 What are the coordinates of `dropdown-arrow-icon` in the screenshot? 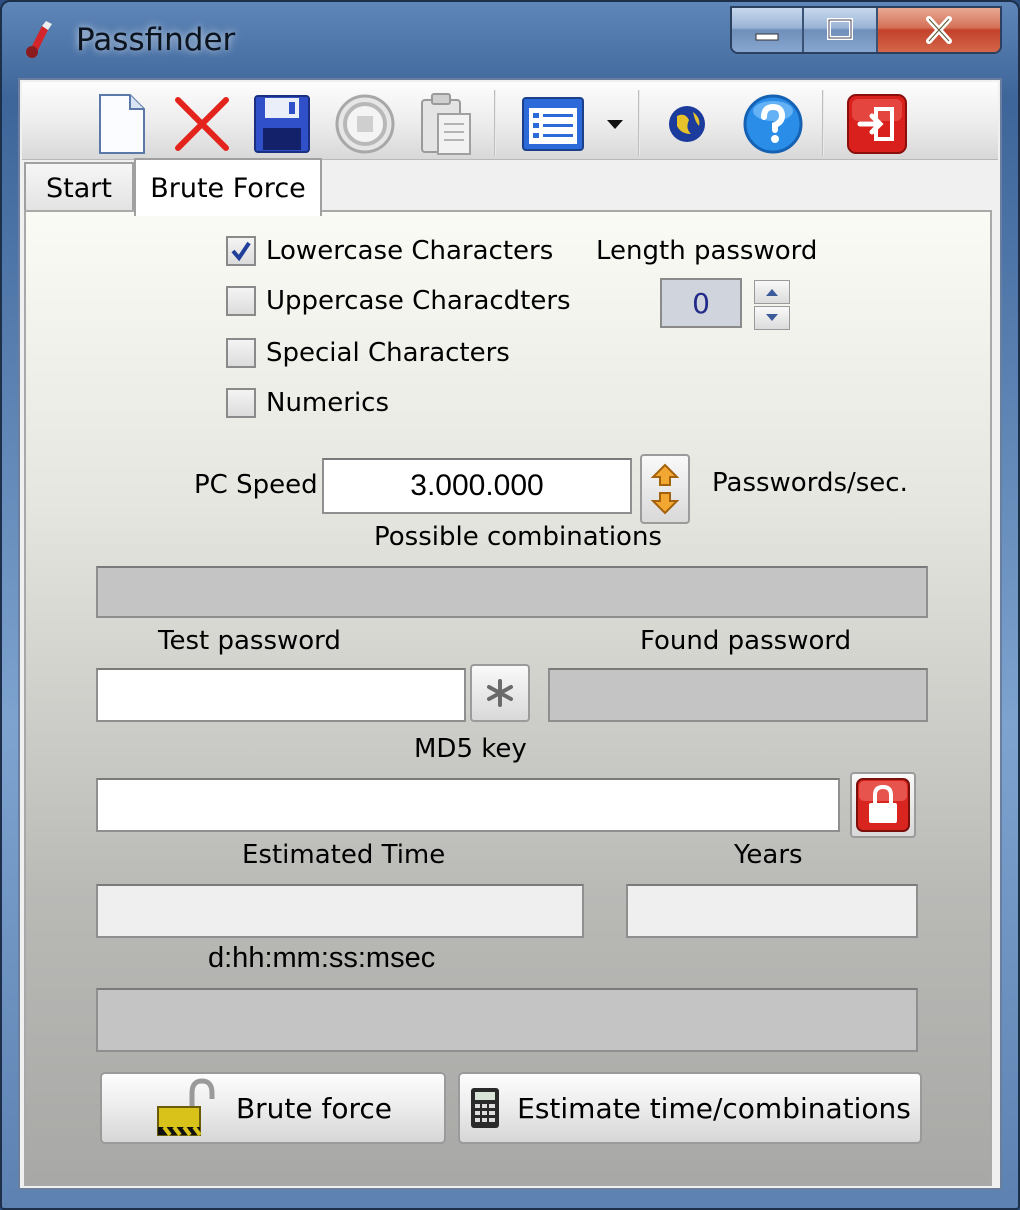 It's located at (615, 124).